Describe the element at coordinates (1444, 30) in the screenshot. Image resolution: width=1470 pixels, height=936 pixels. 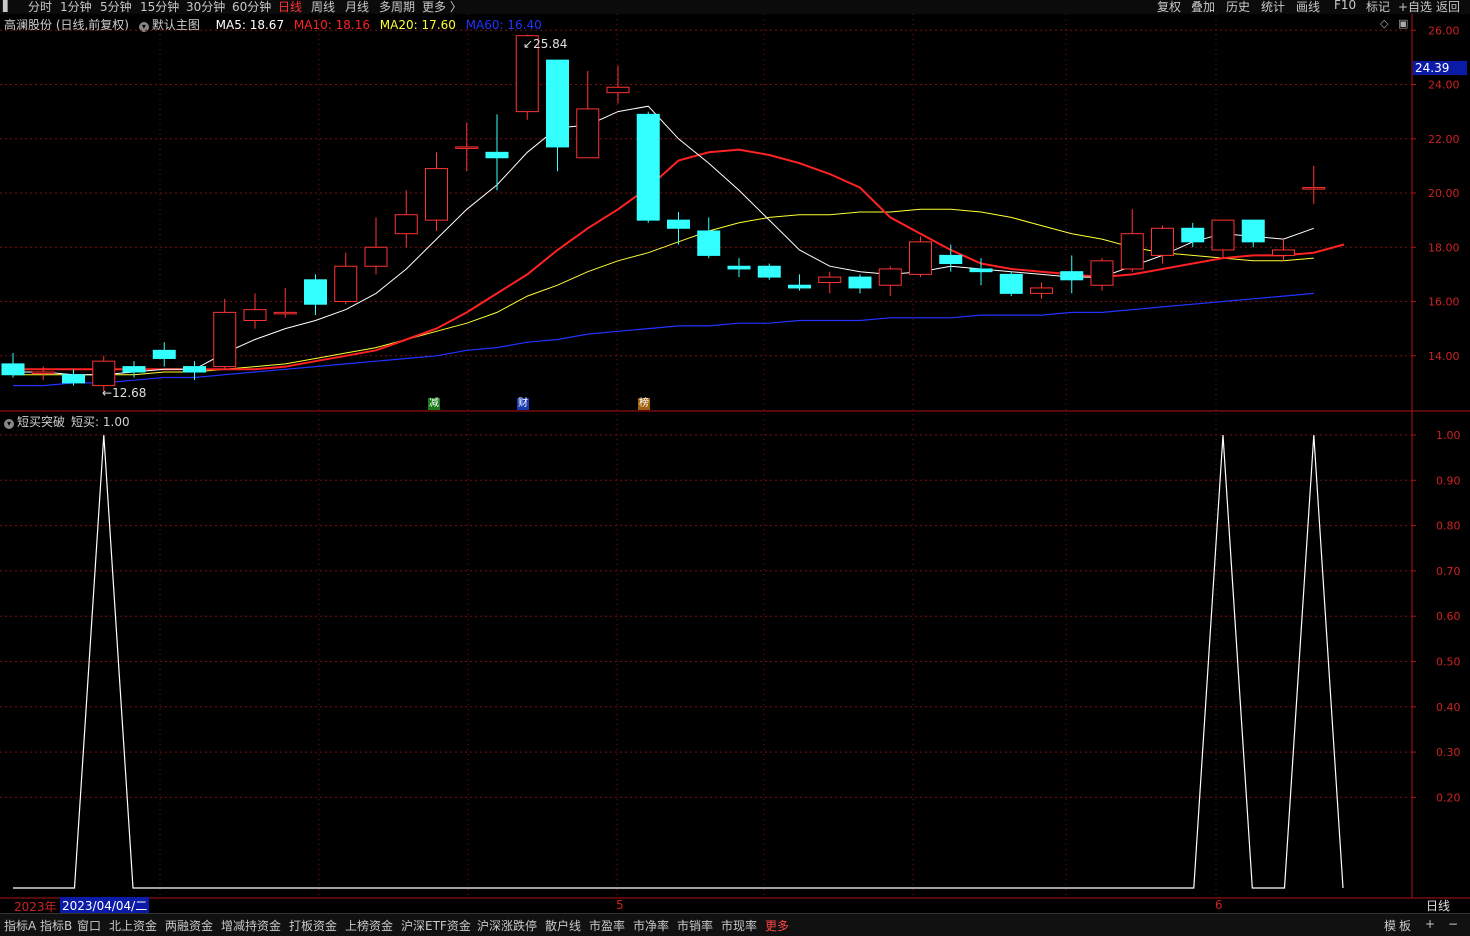
I see `y-tick-label: 26.00` at that location.